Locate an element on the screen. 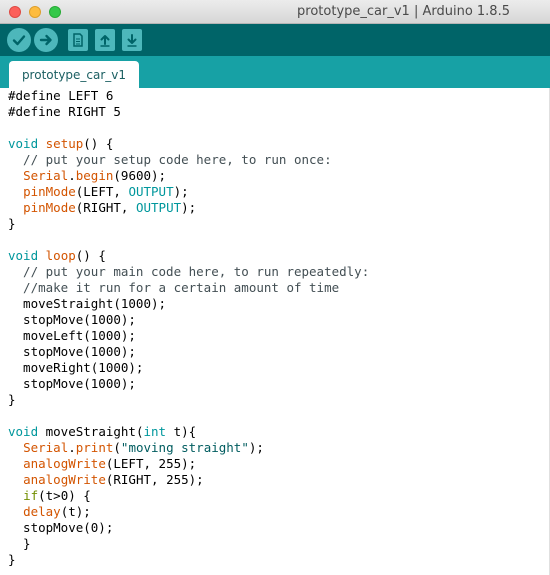 This screenshot has width=550, height=575. code-token: stopMove(0); is located at coordinates (61, 527).